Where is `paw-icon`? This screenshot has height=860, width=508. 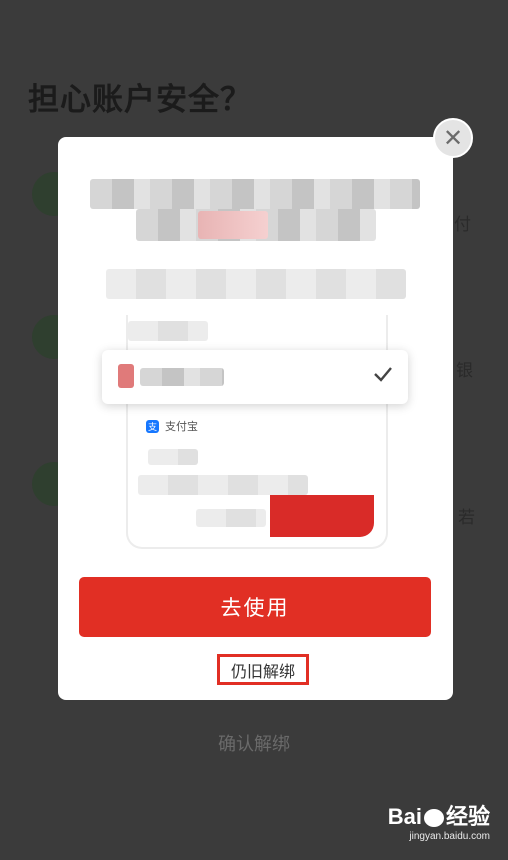 paw-icon is located at coordinates (433, 818).